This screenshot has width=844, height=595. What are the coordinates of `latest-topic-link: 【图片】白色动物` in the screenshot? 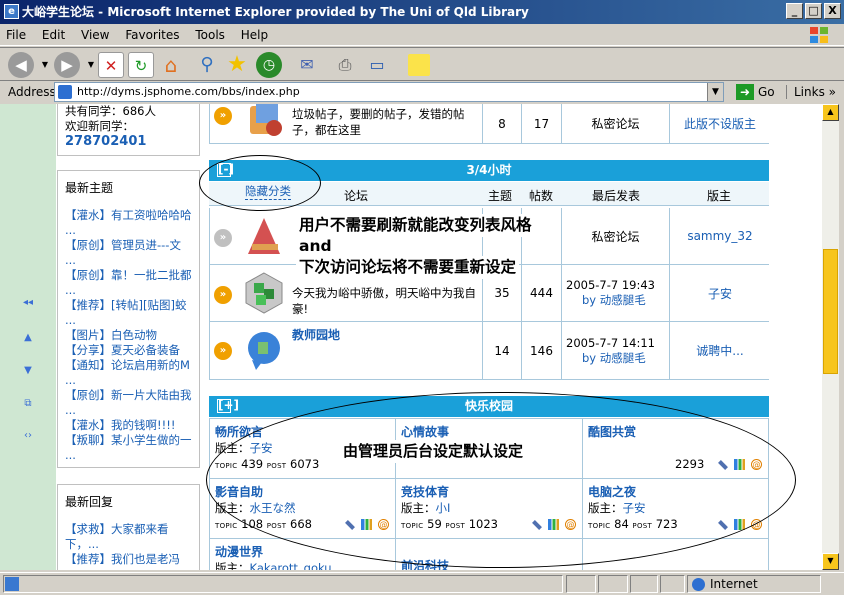 It's located at (128, 335).